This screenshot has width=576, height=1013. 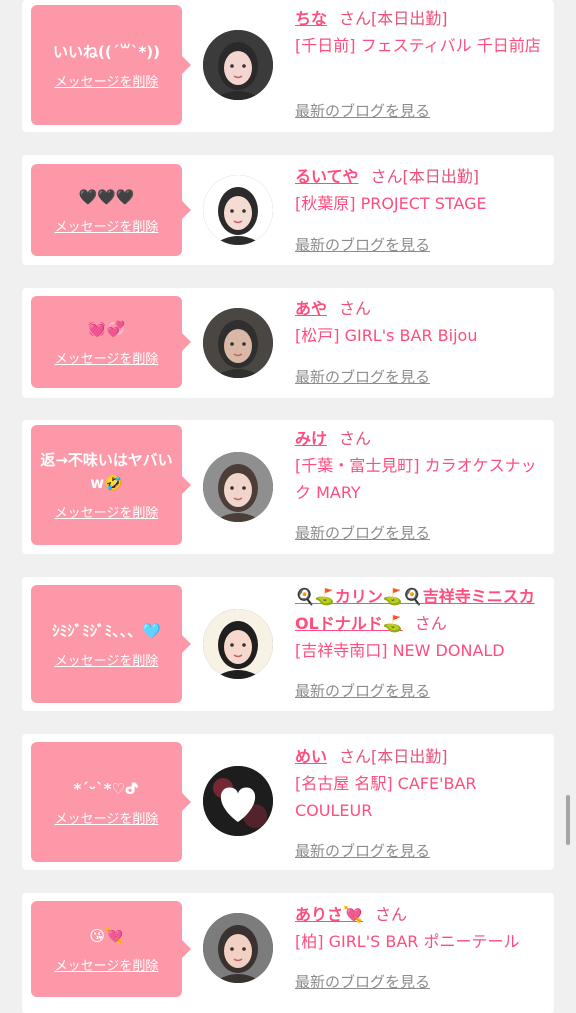 What do you see at coordinates (418, 45) in the screenshot?
I see `shop-name: [千日前] フェスティバル 千日前店` at bounding box center [418, 45].